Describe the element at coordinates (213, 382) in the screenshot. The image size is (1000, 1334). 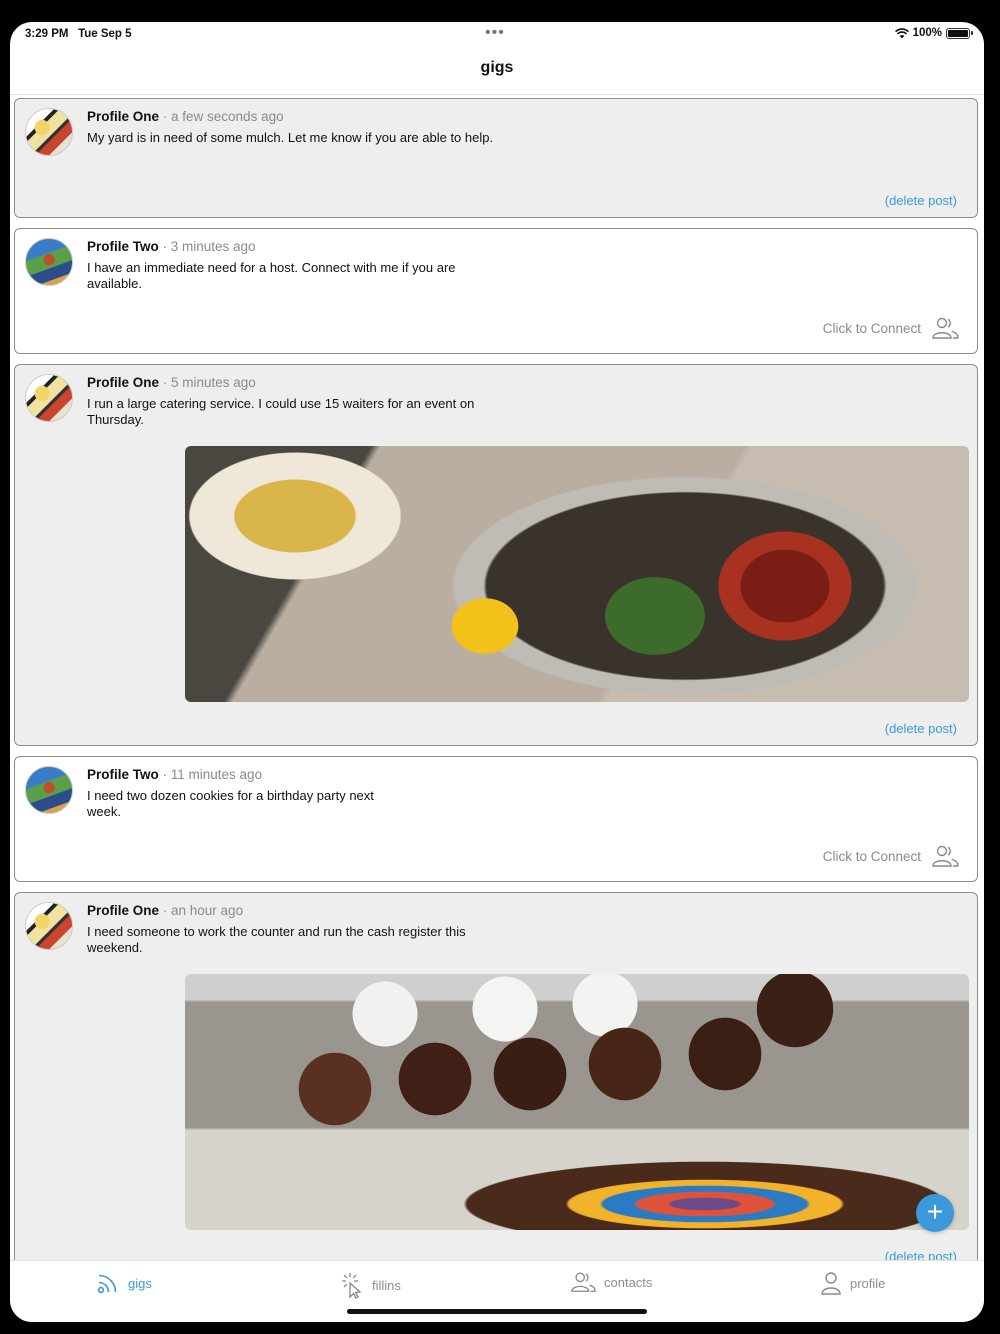
I see `post-time: 5 minutes ago` at that location.